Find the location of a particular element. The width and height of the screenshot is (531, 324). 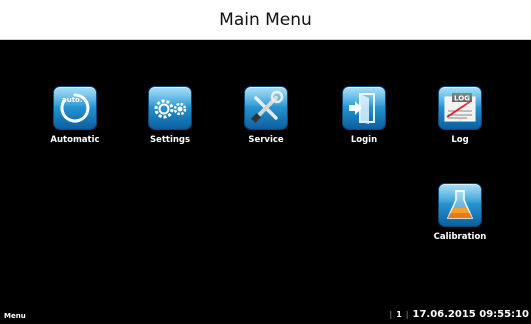

menu-button-settings: Settings is located at coordinates (170, 121).